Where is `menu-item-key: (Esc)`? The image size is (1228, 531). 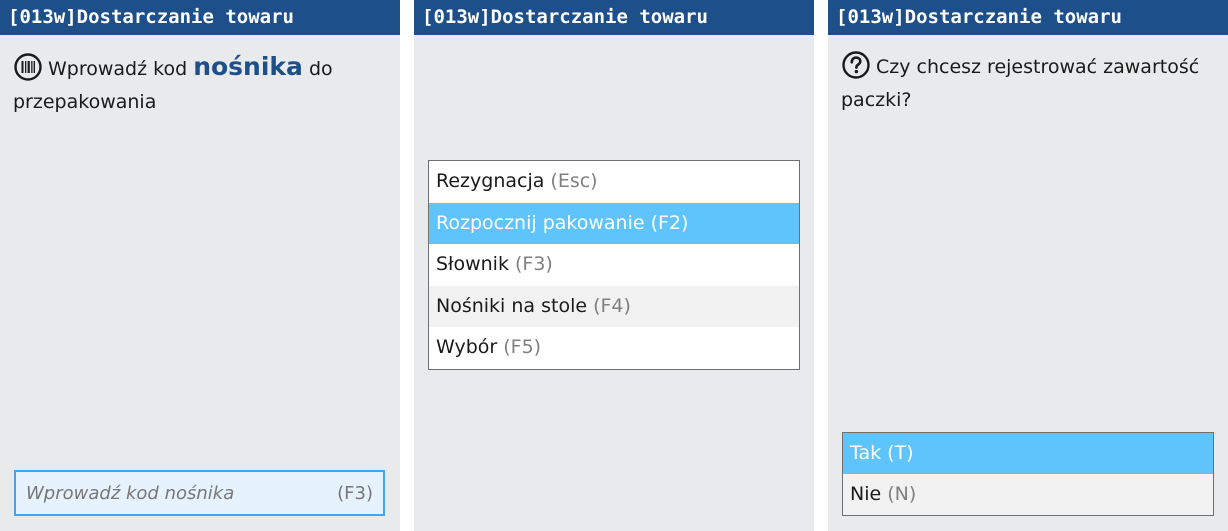 menu-item-key: (Esc) is located at coordinates (574, 181).